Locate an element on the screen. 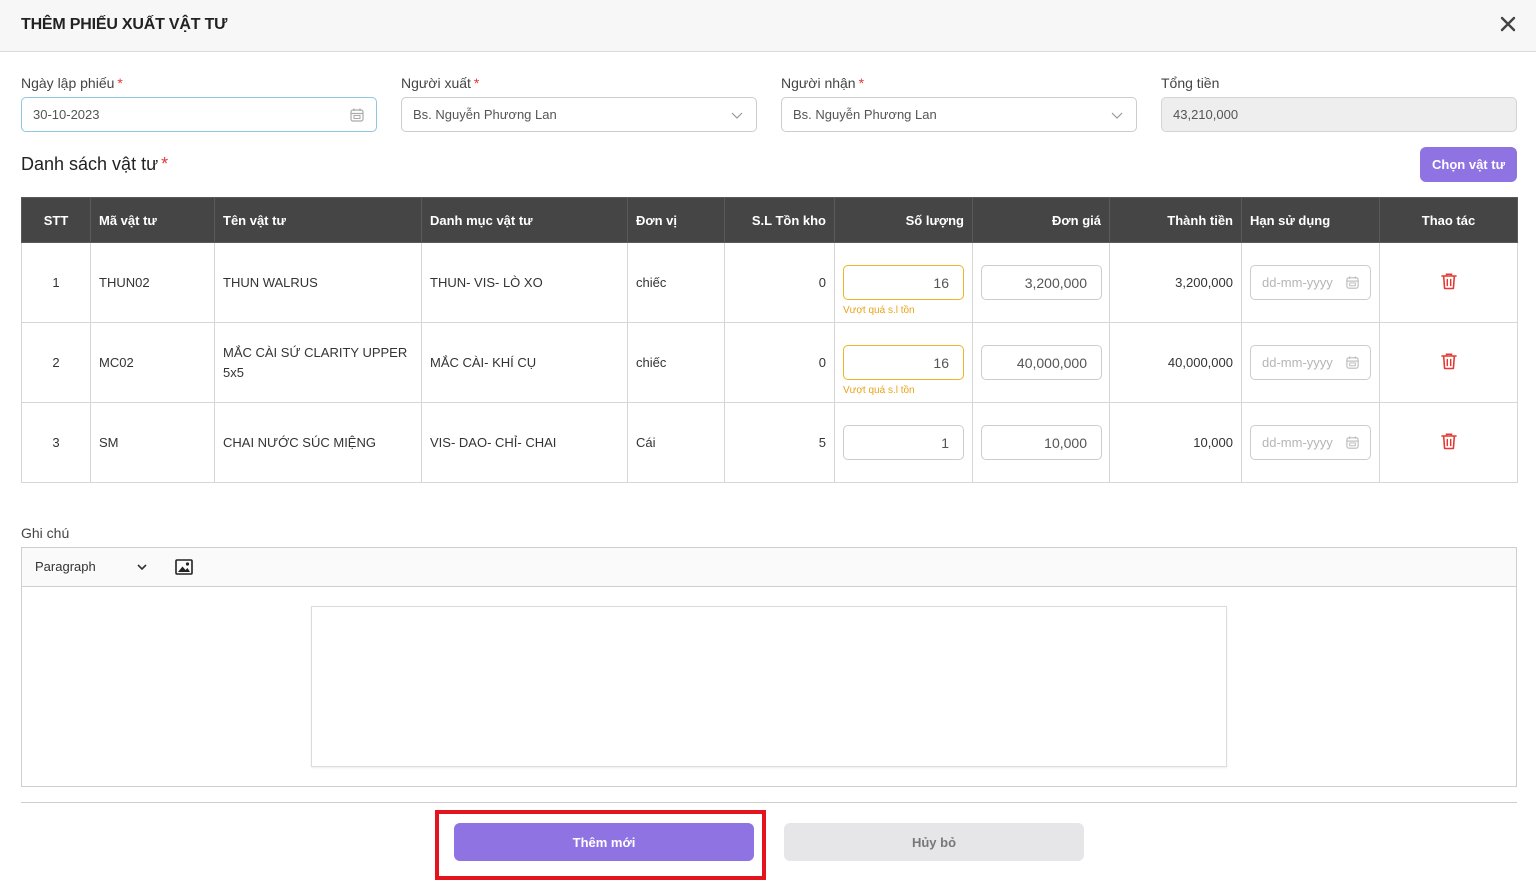 The width and height of the screenshot is (1536, 894). items-section-title: Danh sách vật tư * is located at coordinates (95, 164).